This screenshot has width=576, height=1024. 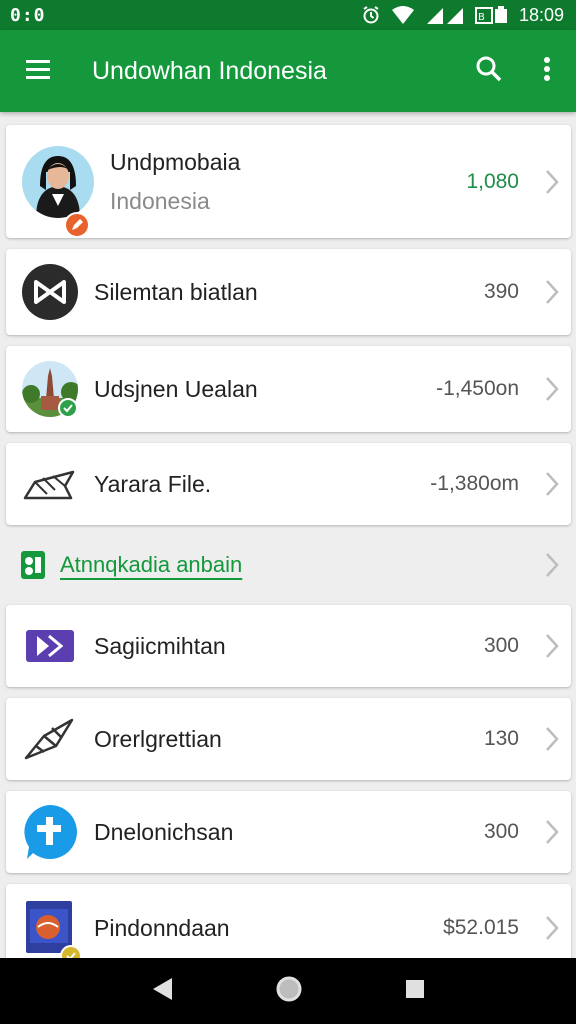 What do you see at coordinates (288, 646) in the screenshot?
I see `list-item: Sagiicmihtan 300` at bounding box center [288, 646].